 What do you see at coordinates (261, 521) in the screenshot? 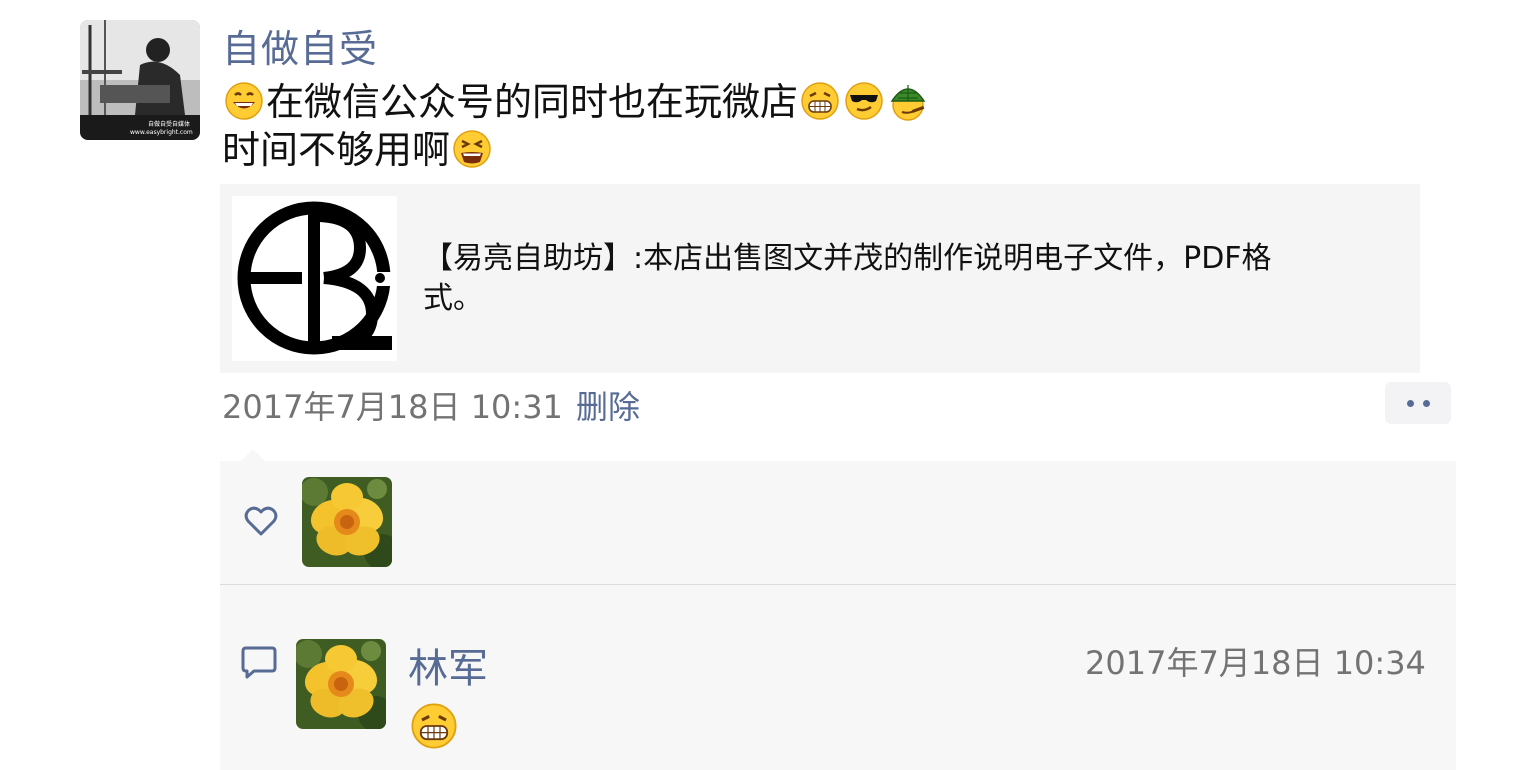
I see `heart-outline-icon` at bounding box center [261, 521].